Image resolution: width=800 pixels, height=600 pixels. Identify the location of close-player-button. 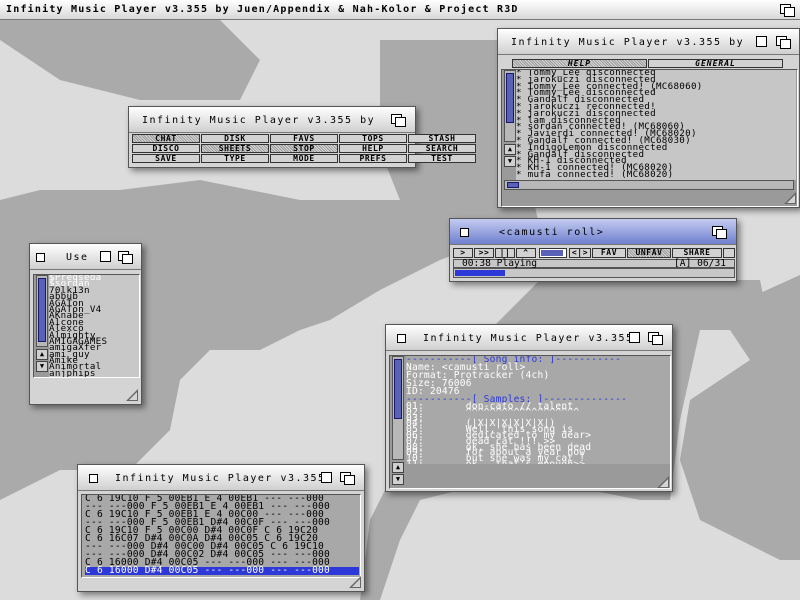
(729, 253).